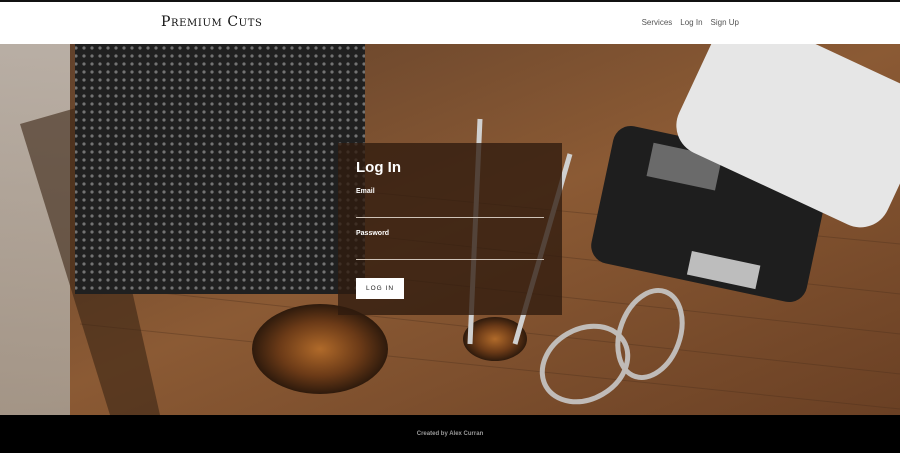 This screenshot has height=453, width=900. What do you see at coordinates (378, 167) in the screenshot?
I see `login-title: Log In` at bounding box center [378, 167].